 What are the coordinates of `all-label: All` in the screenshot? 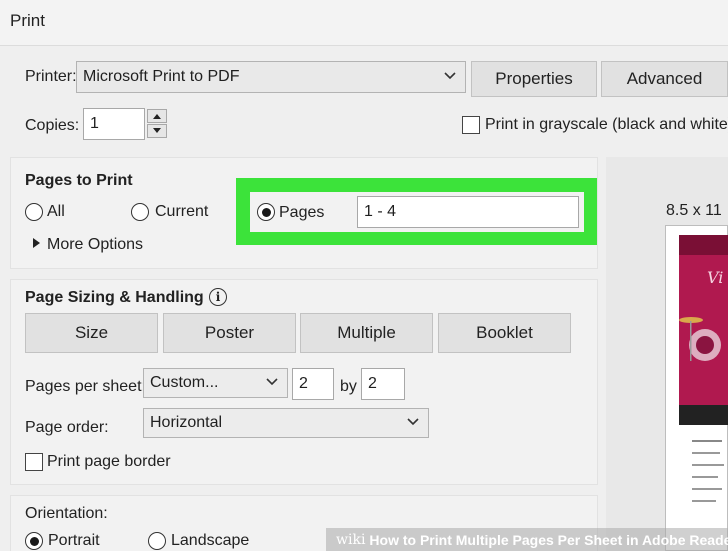 It's located at (56, 211).